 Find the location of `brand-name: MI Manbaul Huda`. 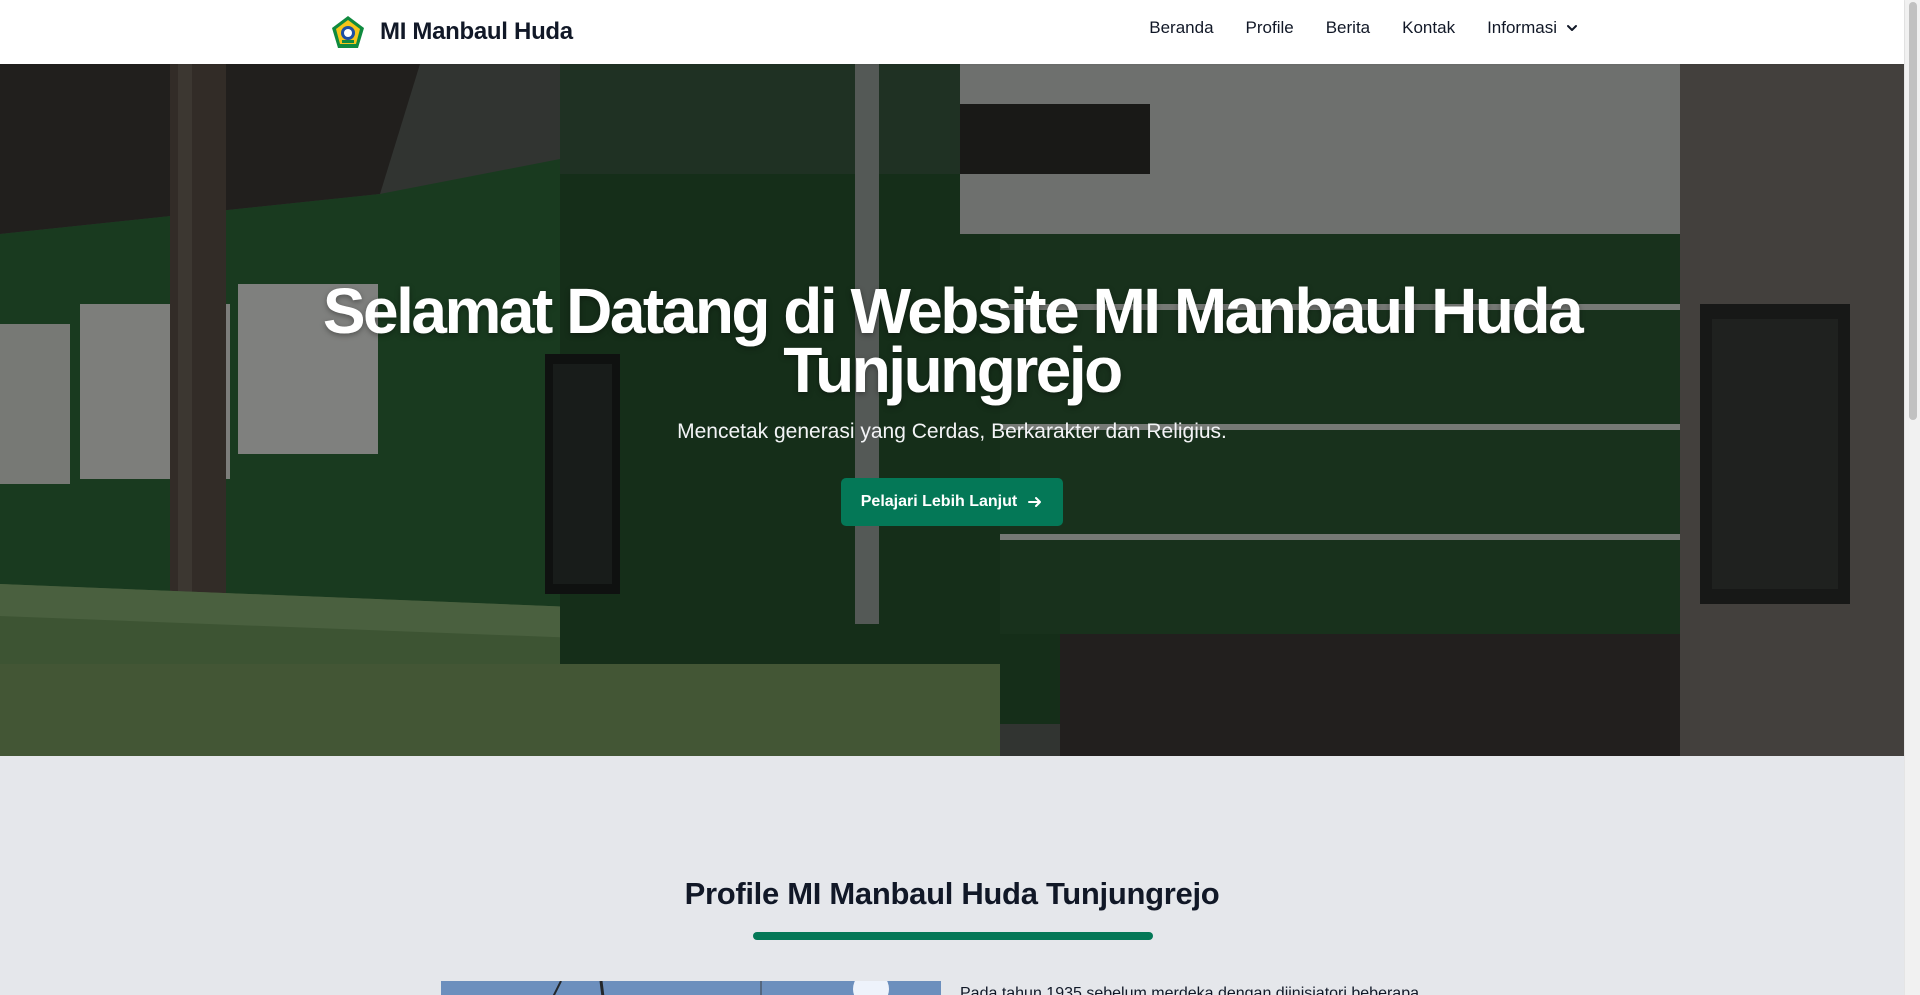

brand-name: MI Manbaul Huda is located at coordinates (476, 31).